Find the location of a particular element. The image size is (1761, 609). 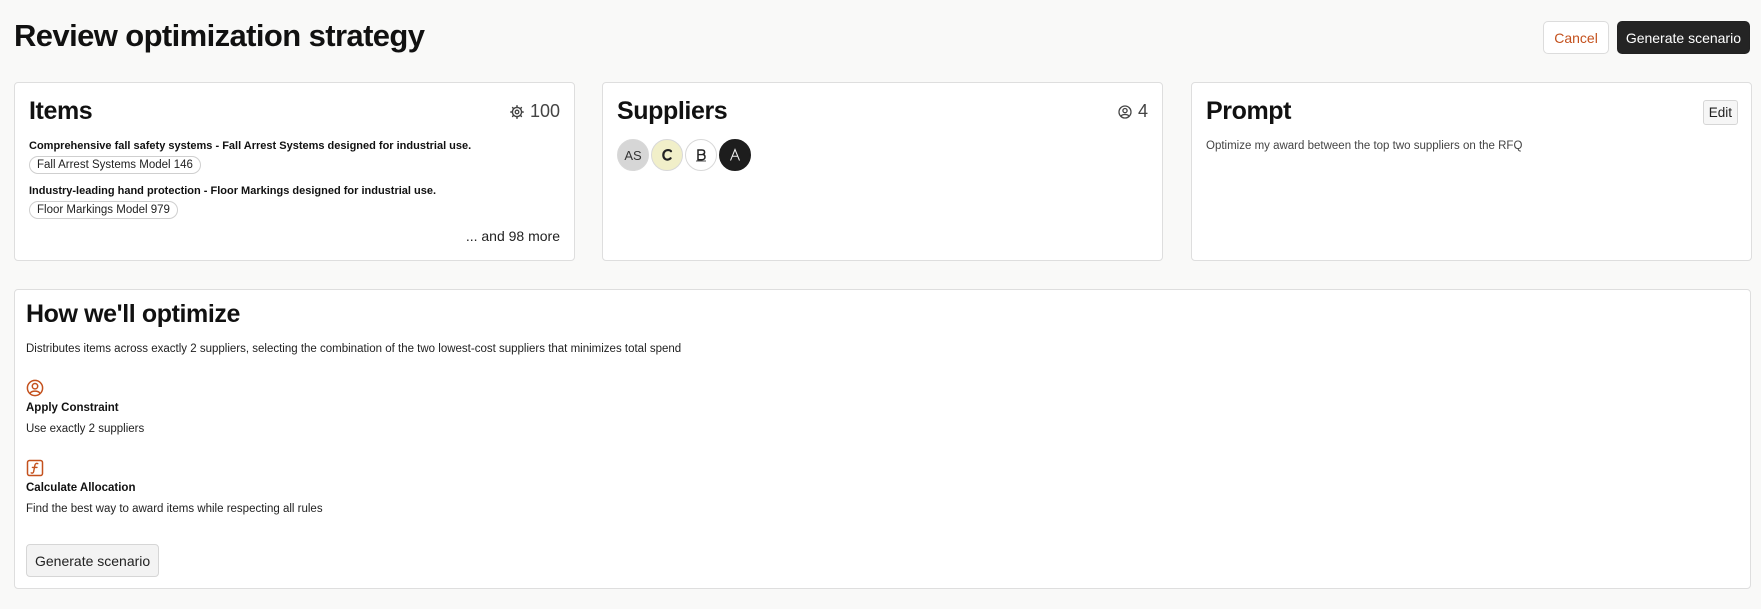

gear-icon is located at coordinates (517, 111).